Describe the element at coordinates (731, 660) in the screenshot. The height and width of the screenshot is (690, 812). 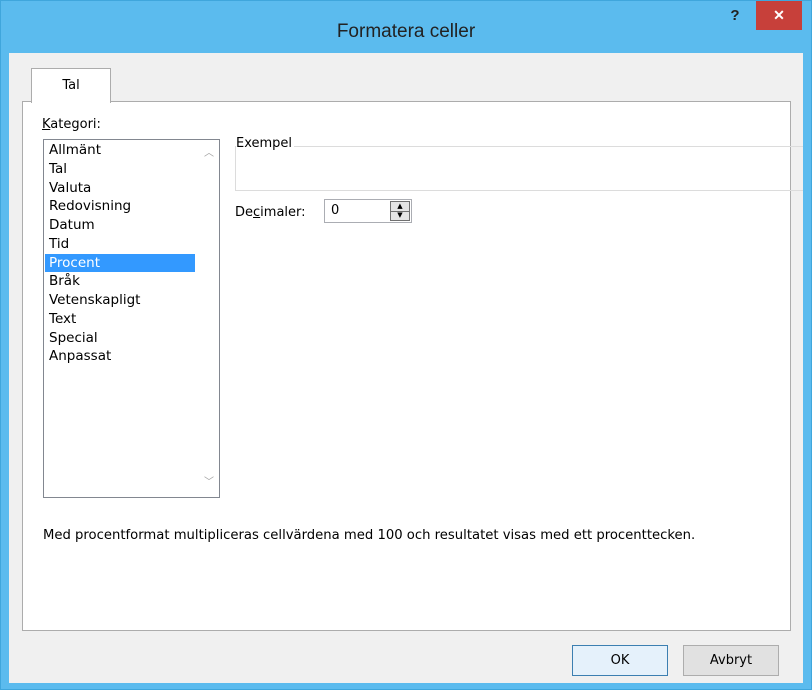
I see `cancel-button: Avbryt` at that location.